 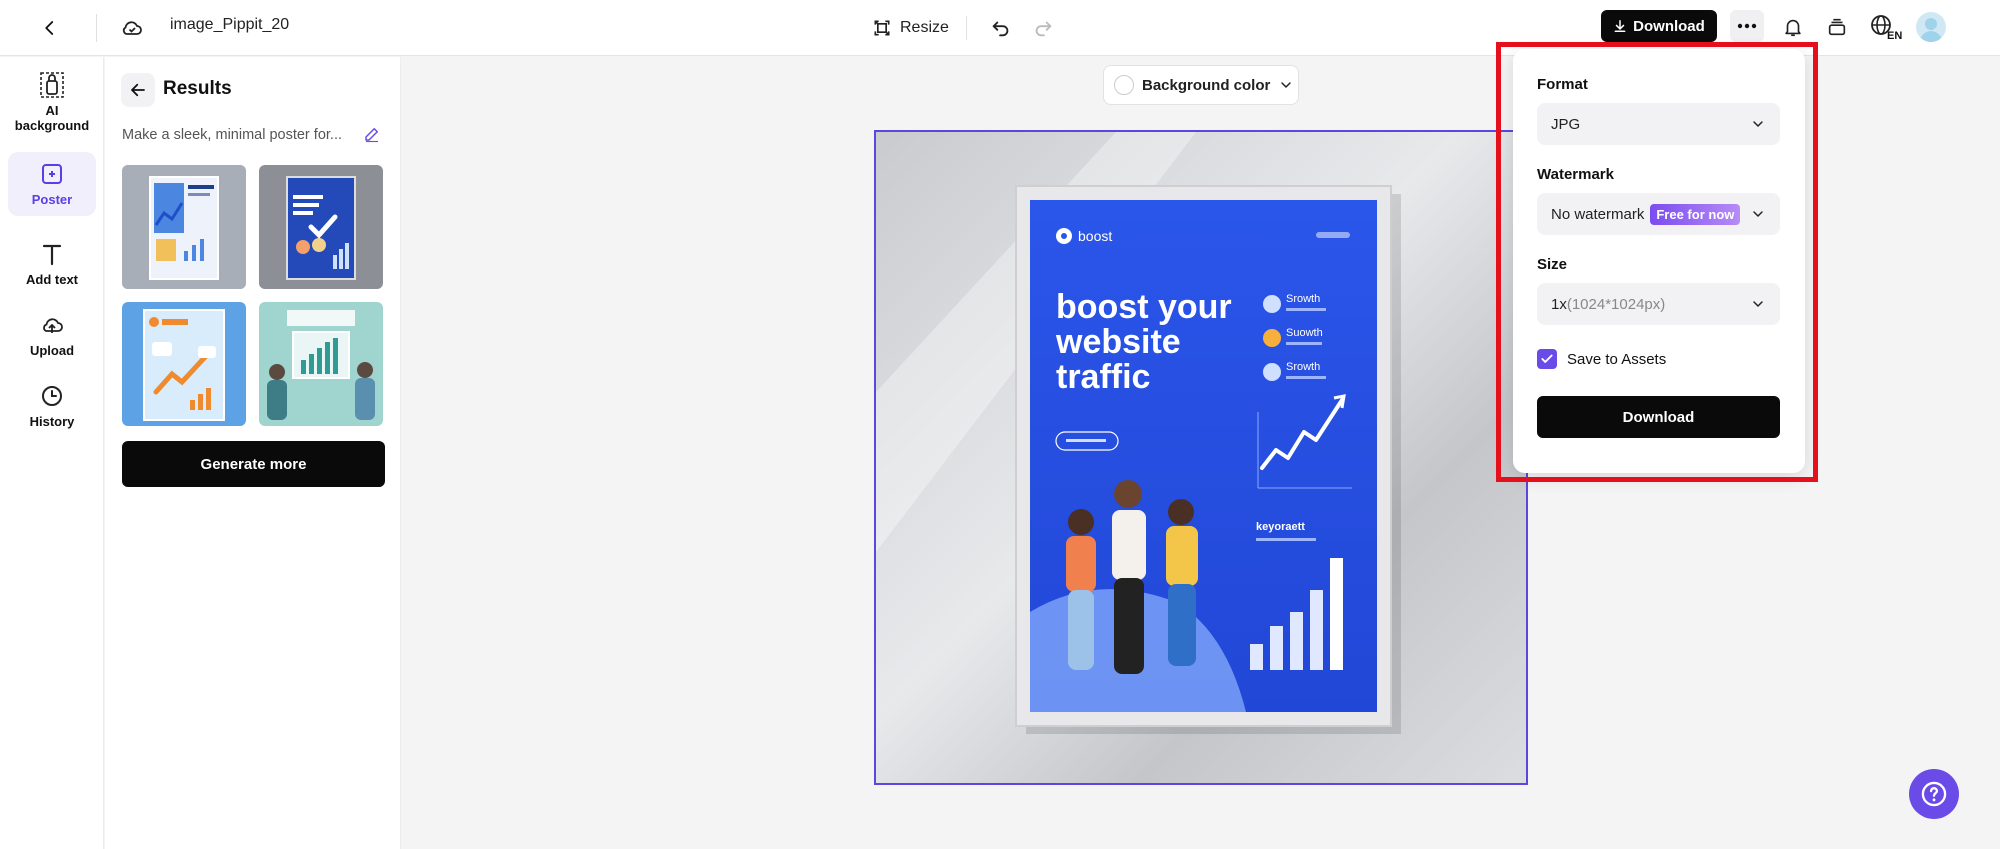 I want to click on question-icon, so click(x=1934, y=794).